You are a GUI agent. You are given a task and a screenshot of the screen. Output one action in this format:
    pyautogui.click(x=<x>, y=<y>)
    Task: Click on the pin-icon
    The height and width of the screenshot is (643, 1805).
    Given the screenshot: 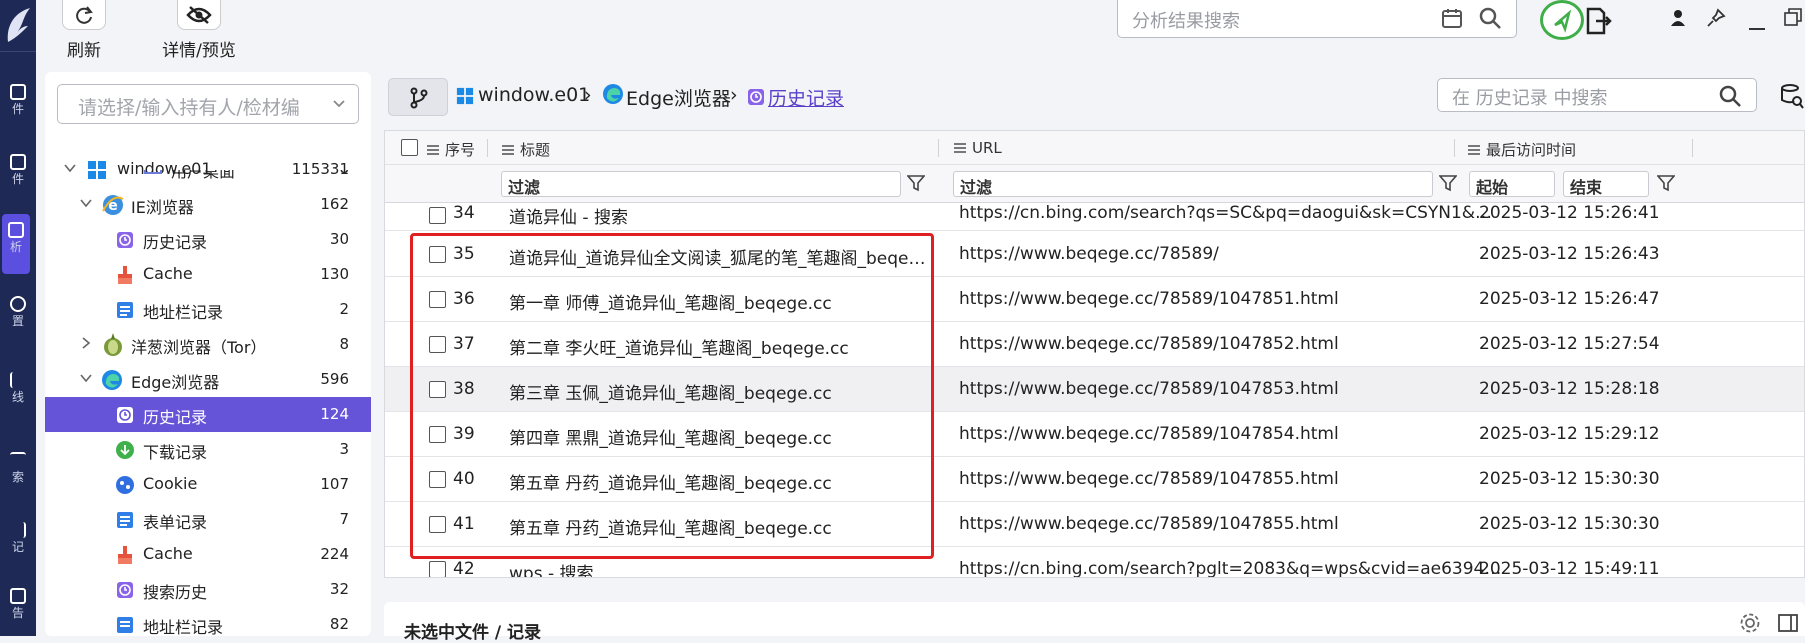 What is the action you would take?
    pyautogui.click(x=1716, y=20)
    